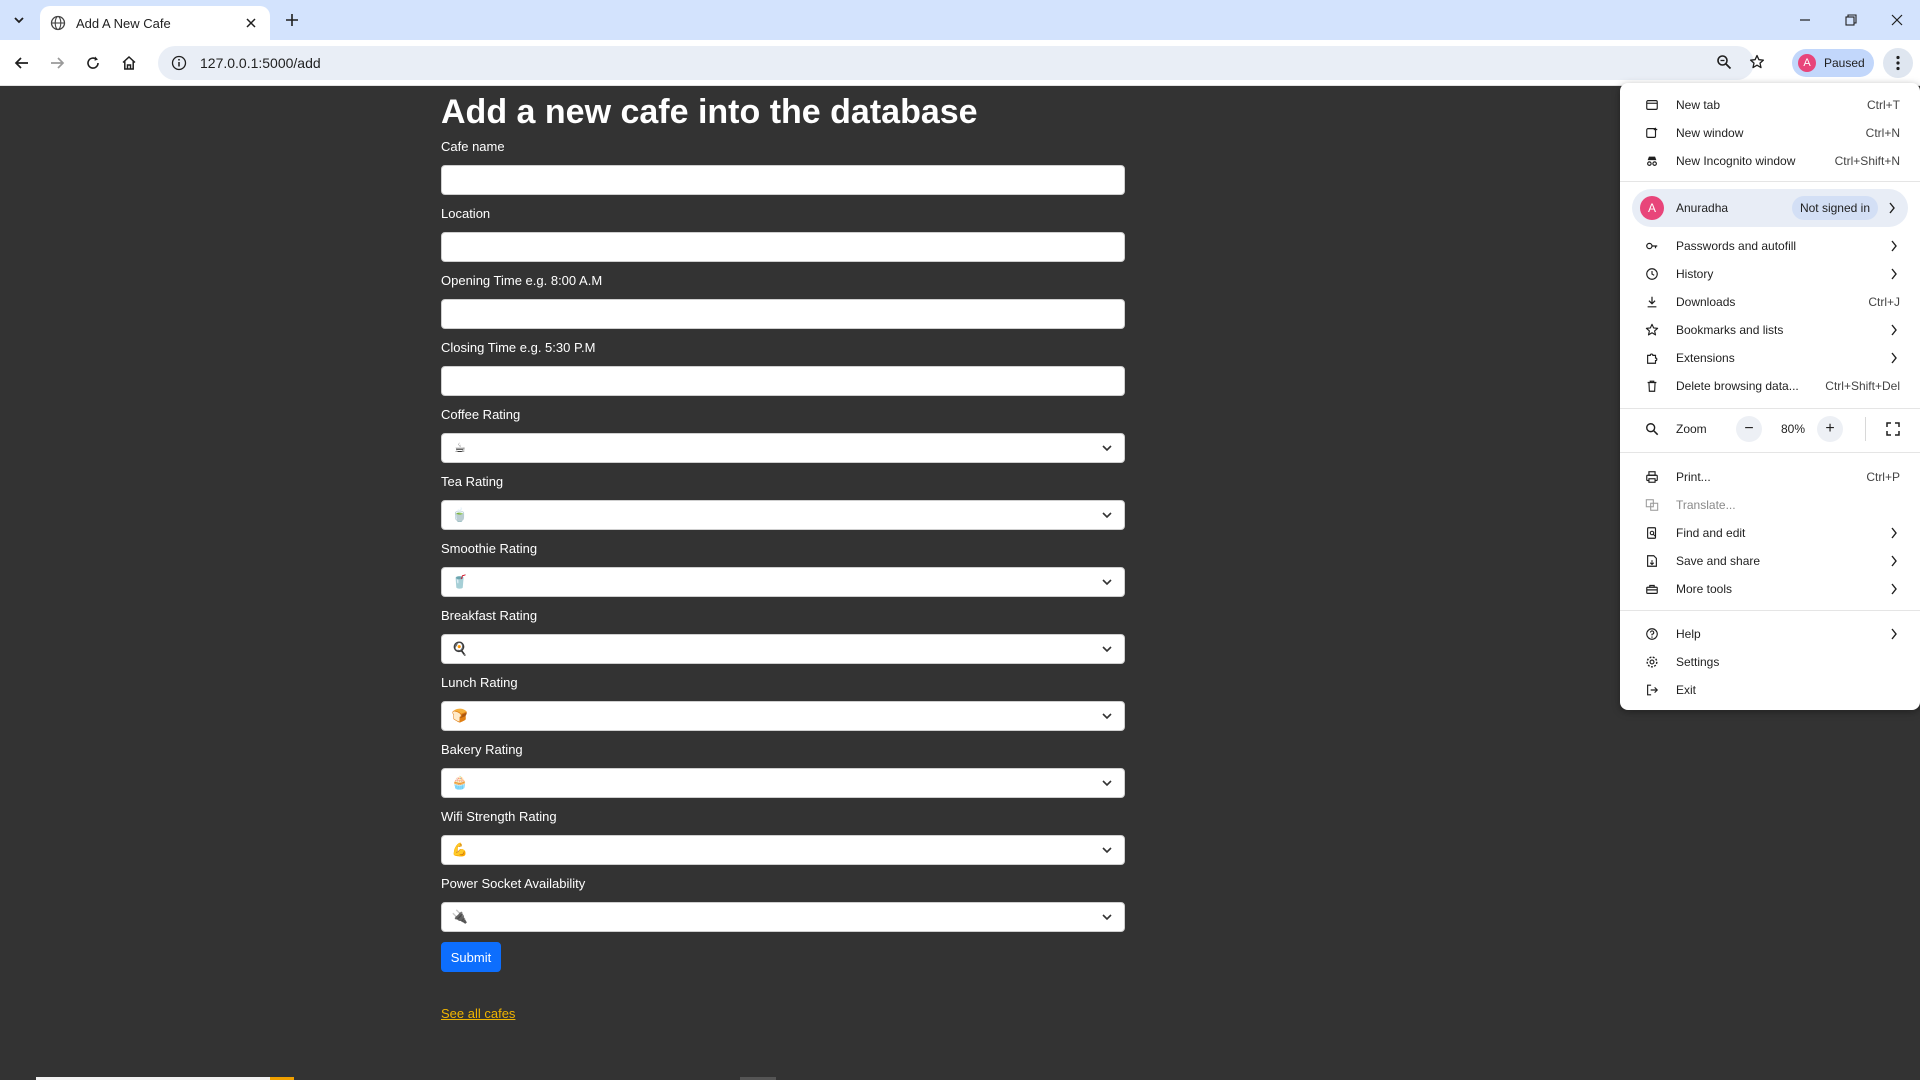 Image resolution: width=1920 pixels, height=1080 pixels. Describe the element at coordinates (1805, 20) in the screenshot. I see `minimize-button` at that location.